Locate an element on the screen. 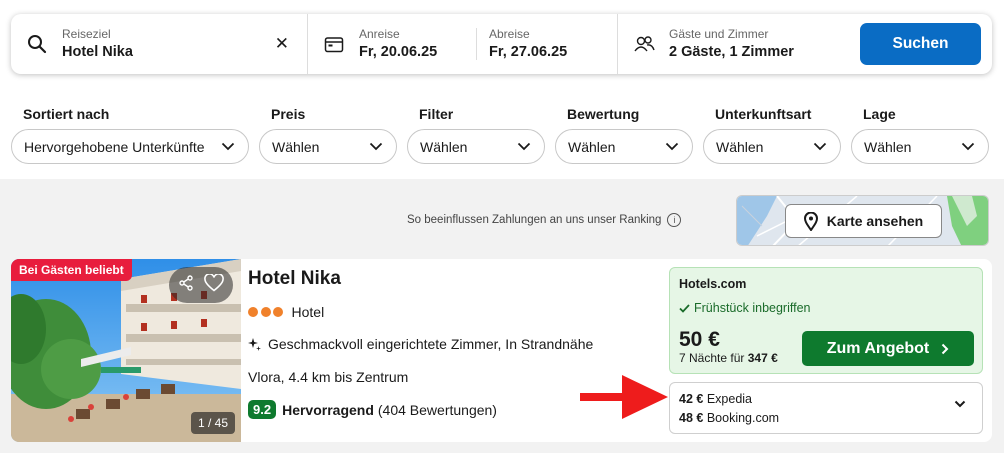 The height and width of the screenshot is (453, 1004). map-pin-icon is located at coordinates (810, 221).